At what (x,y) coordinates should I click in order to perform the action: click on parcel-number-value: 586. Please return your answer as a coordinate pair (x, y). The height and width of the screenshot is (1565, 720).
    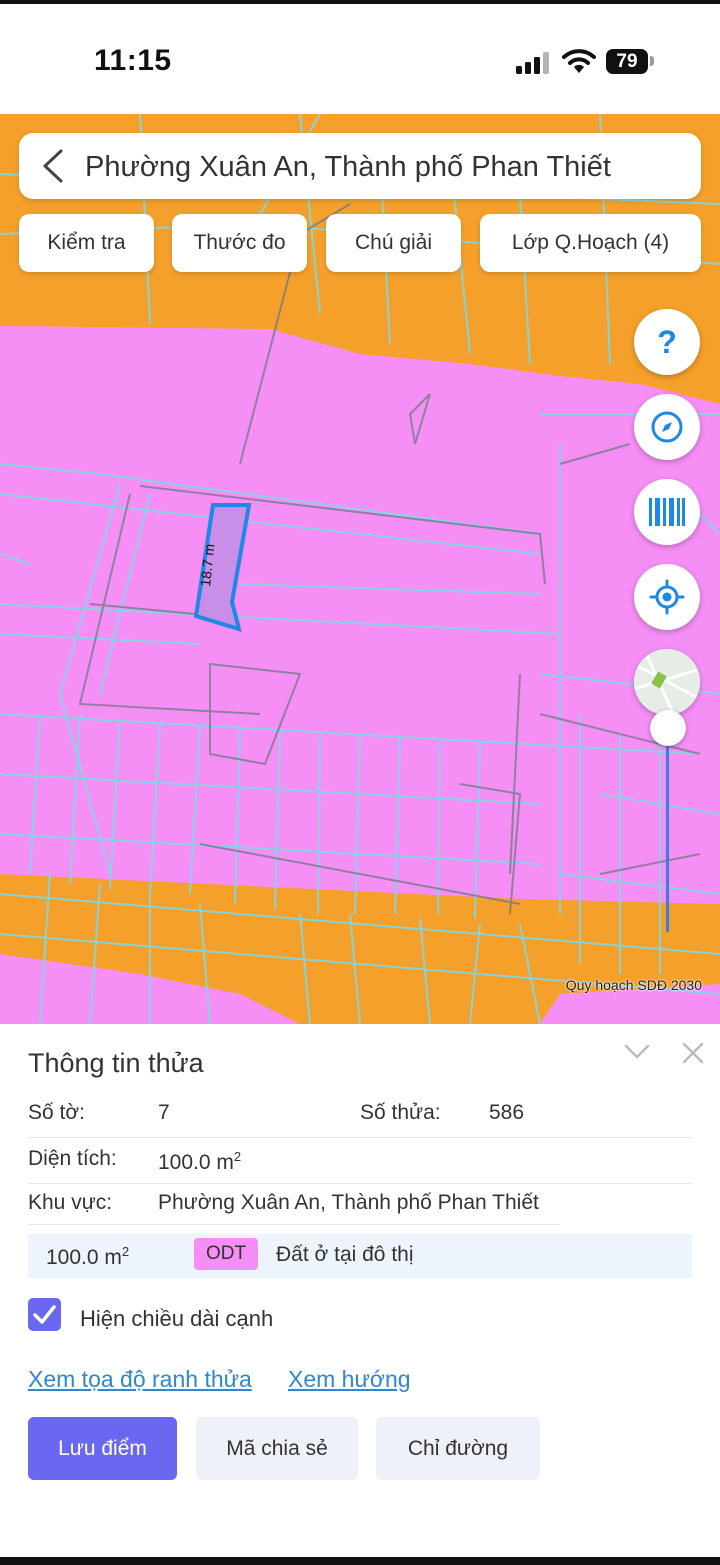
    Looking at the image, I should click on (507, 1112).